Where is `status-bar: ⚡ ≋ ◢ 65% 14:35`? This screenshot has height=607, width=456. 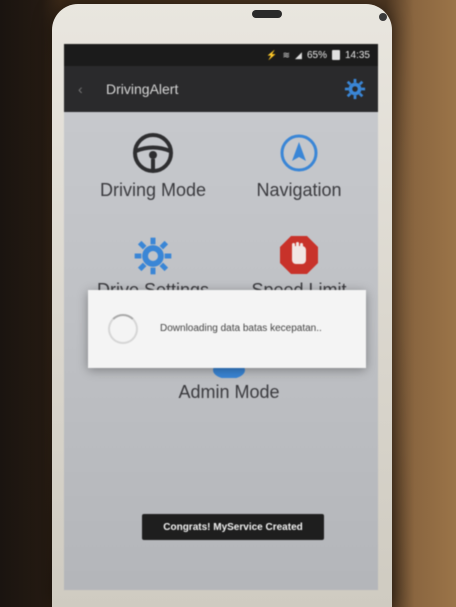 status-bar: ⚡ ≋ ◢ 65% 14:35 is located at coordinates (221, 55).